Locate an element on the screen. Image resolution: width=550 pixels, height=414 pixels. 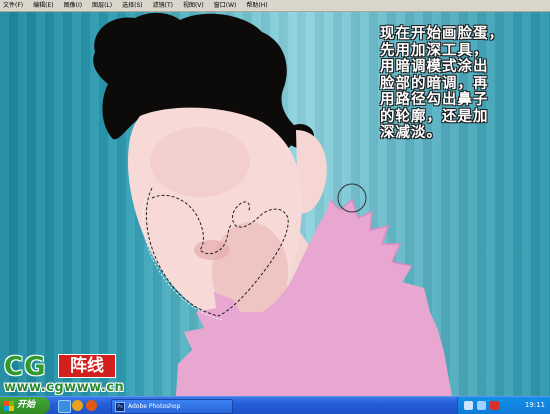
menu-window: 窗口(W) is located at coordinates (225, 5).